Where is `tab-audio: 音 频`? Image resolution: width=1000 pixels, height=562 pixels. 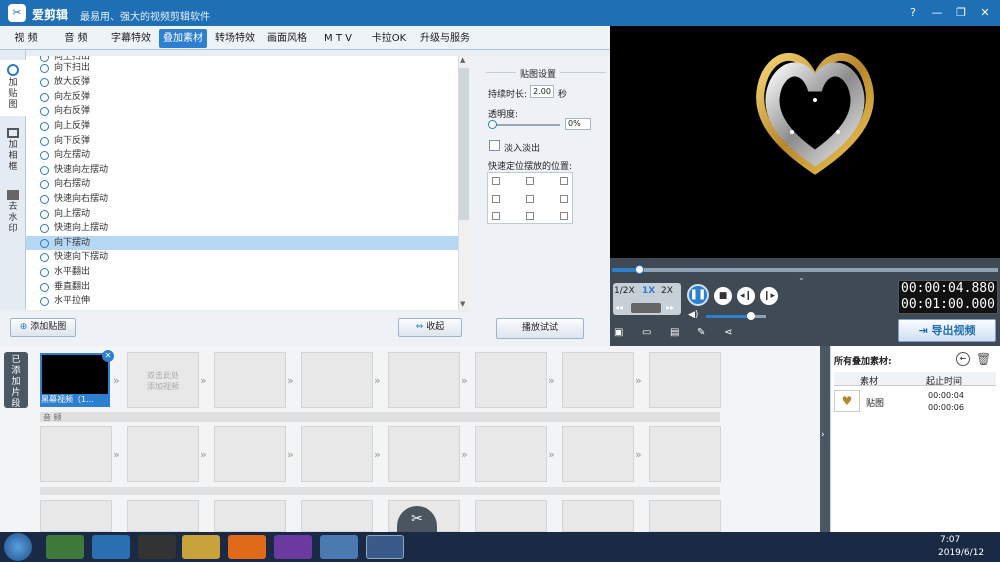
tab-audio: 音 频 is located at coordinates (76, 38).